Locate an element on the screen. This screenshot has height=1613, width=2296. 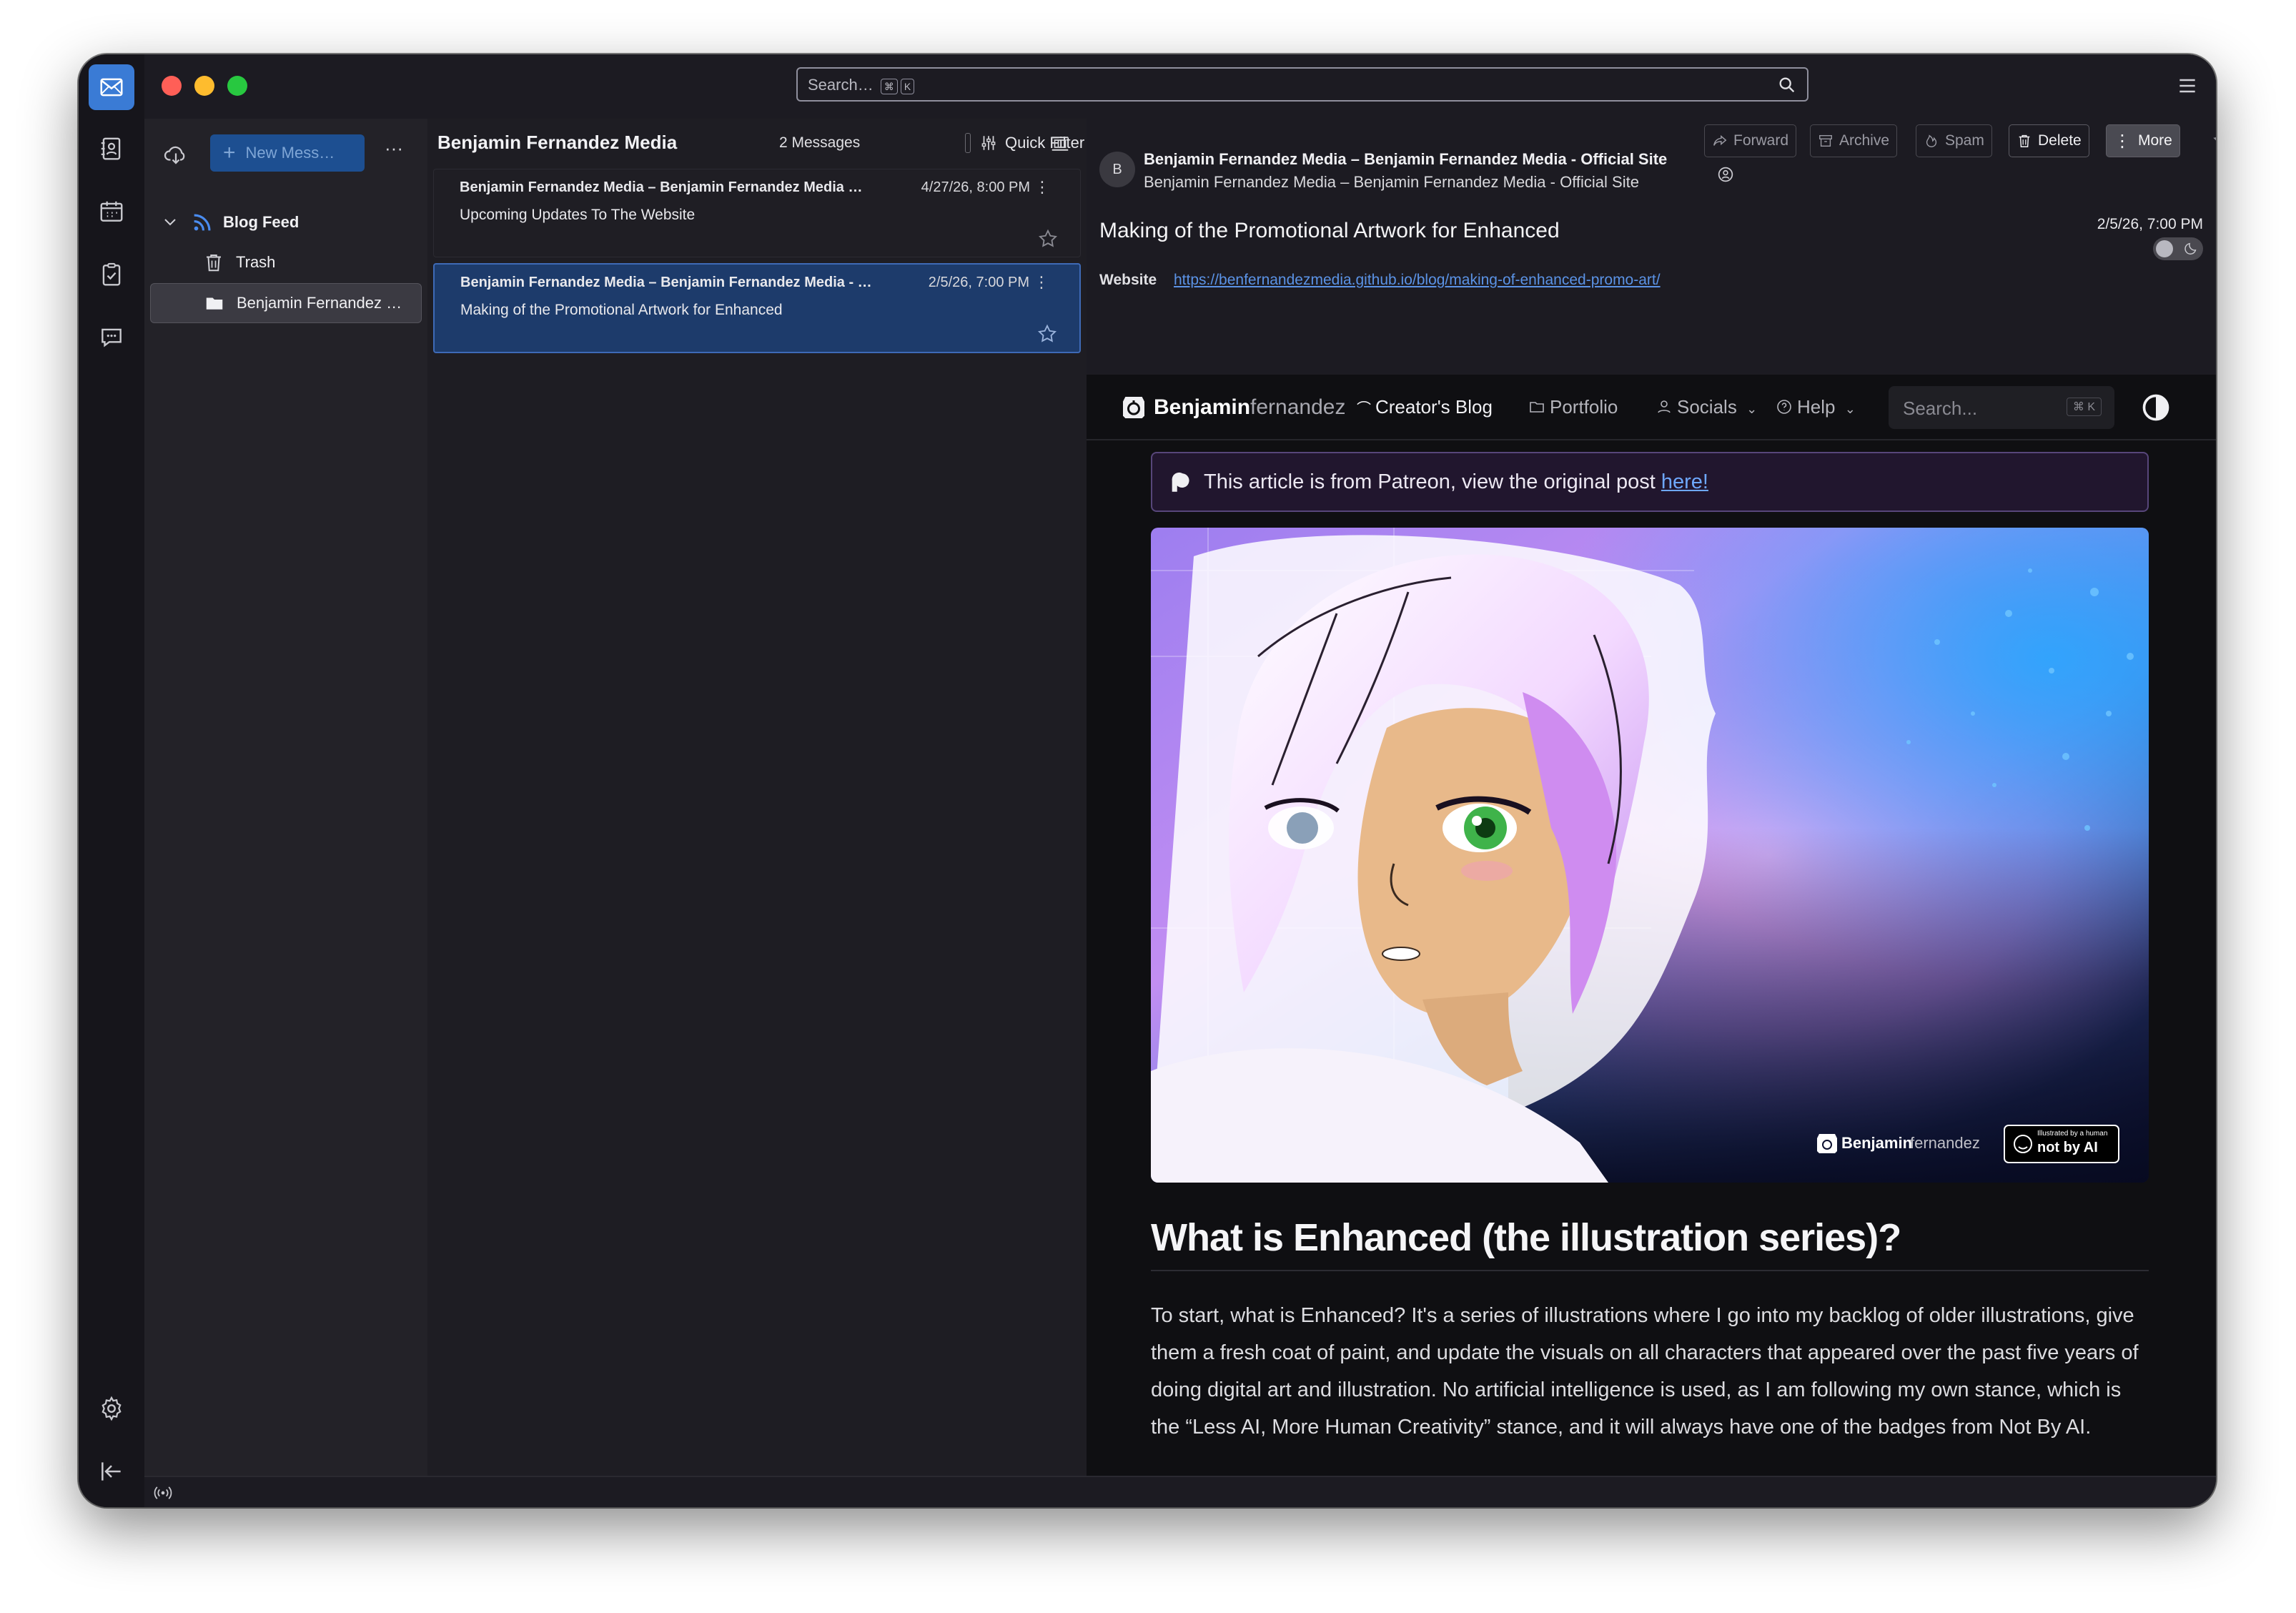
list-display-options-icon is located at coordinates (1060, 143).